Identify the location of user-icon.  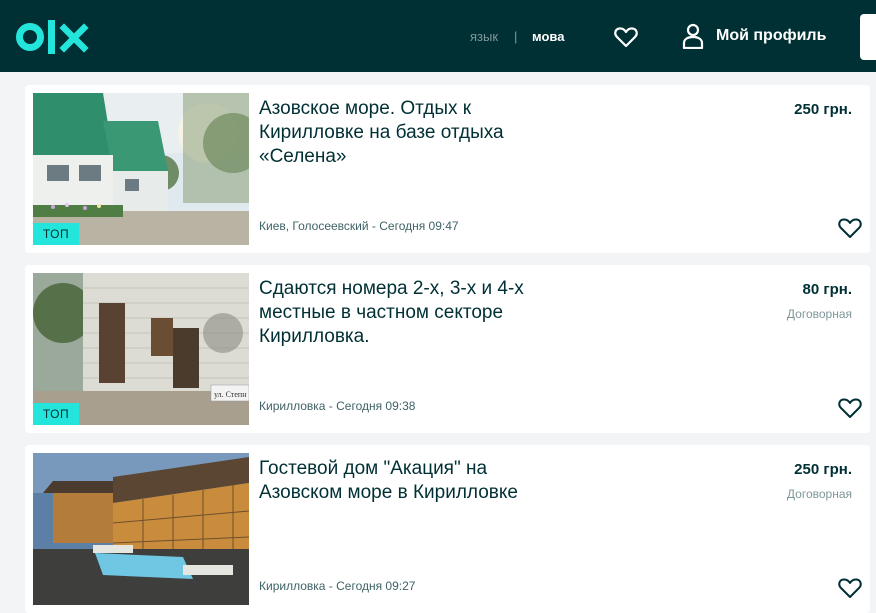
(693, 36).